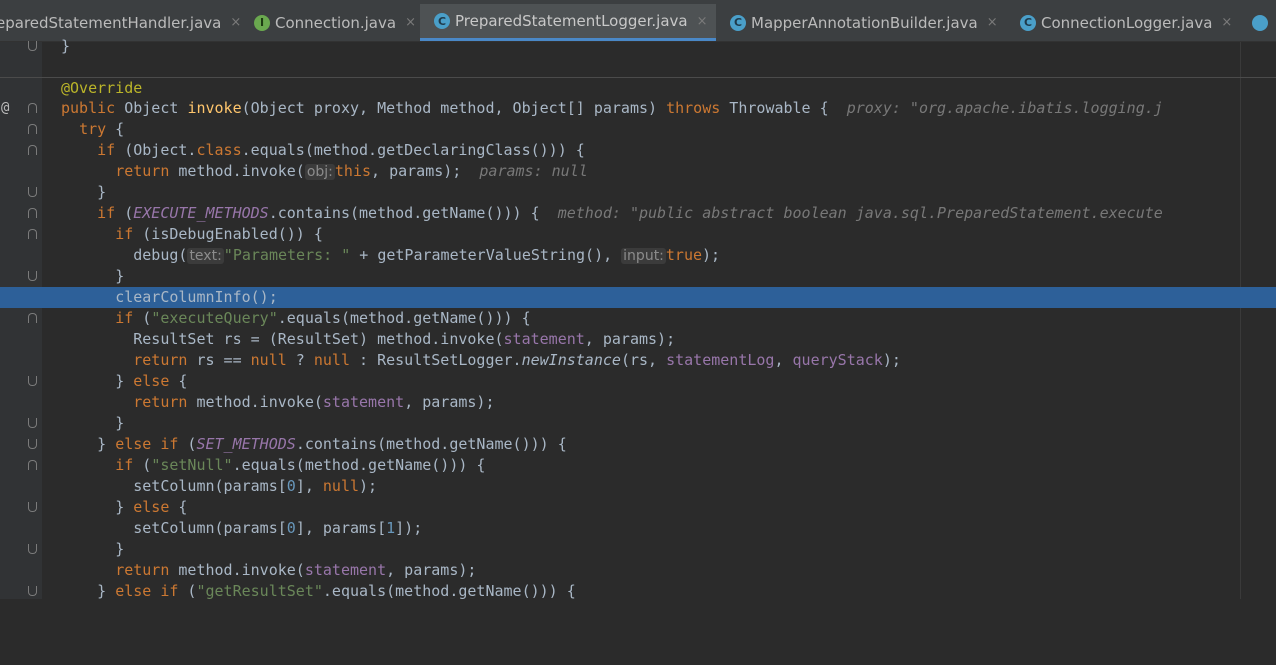 The width and height of the screenshot is (1276, 665). What do you see at coordinates (255, 486) in the screenshot?
I see `code-line: setColumn(params[0], null);` at bounding box center [255, 486].